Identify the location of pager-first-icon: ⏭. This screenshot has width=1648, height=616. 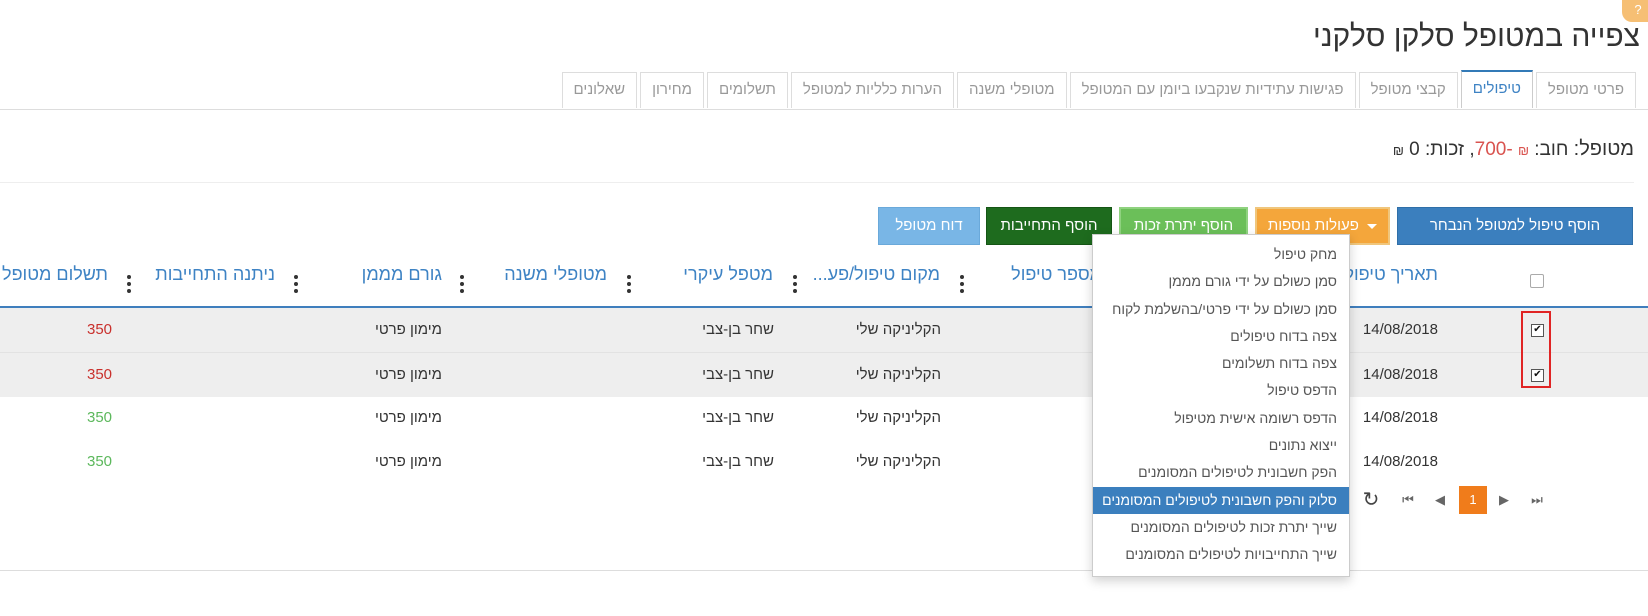
(1537, 500).